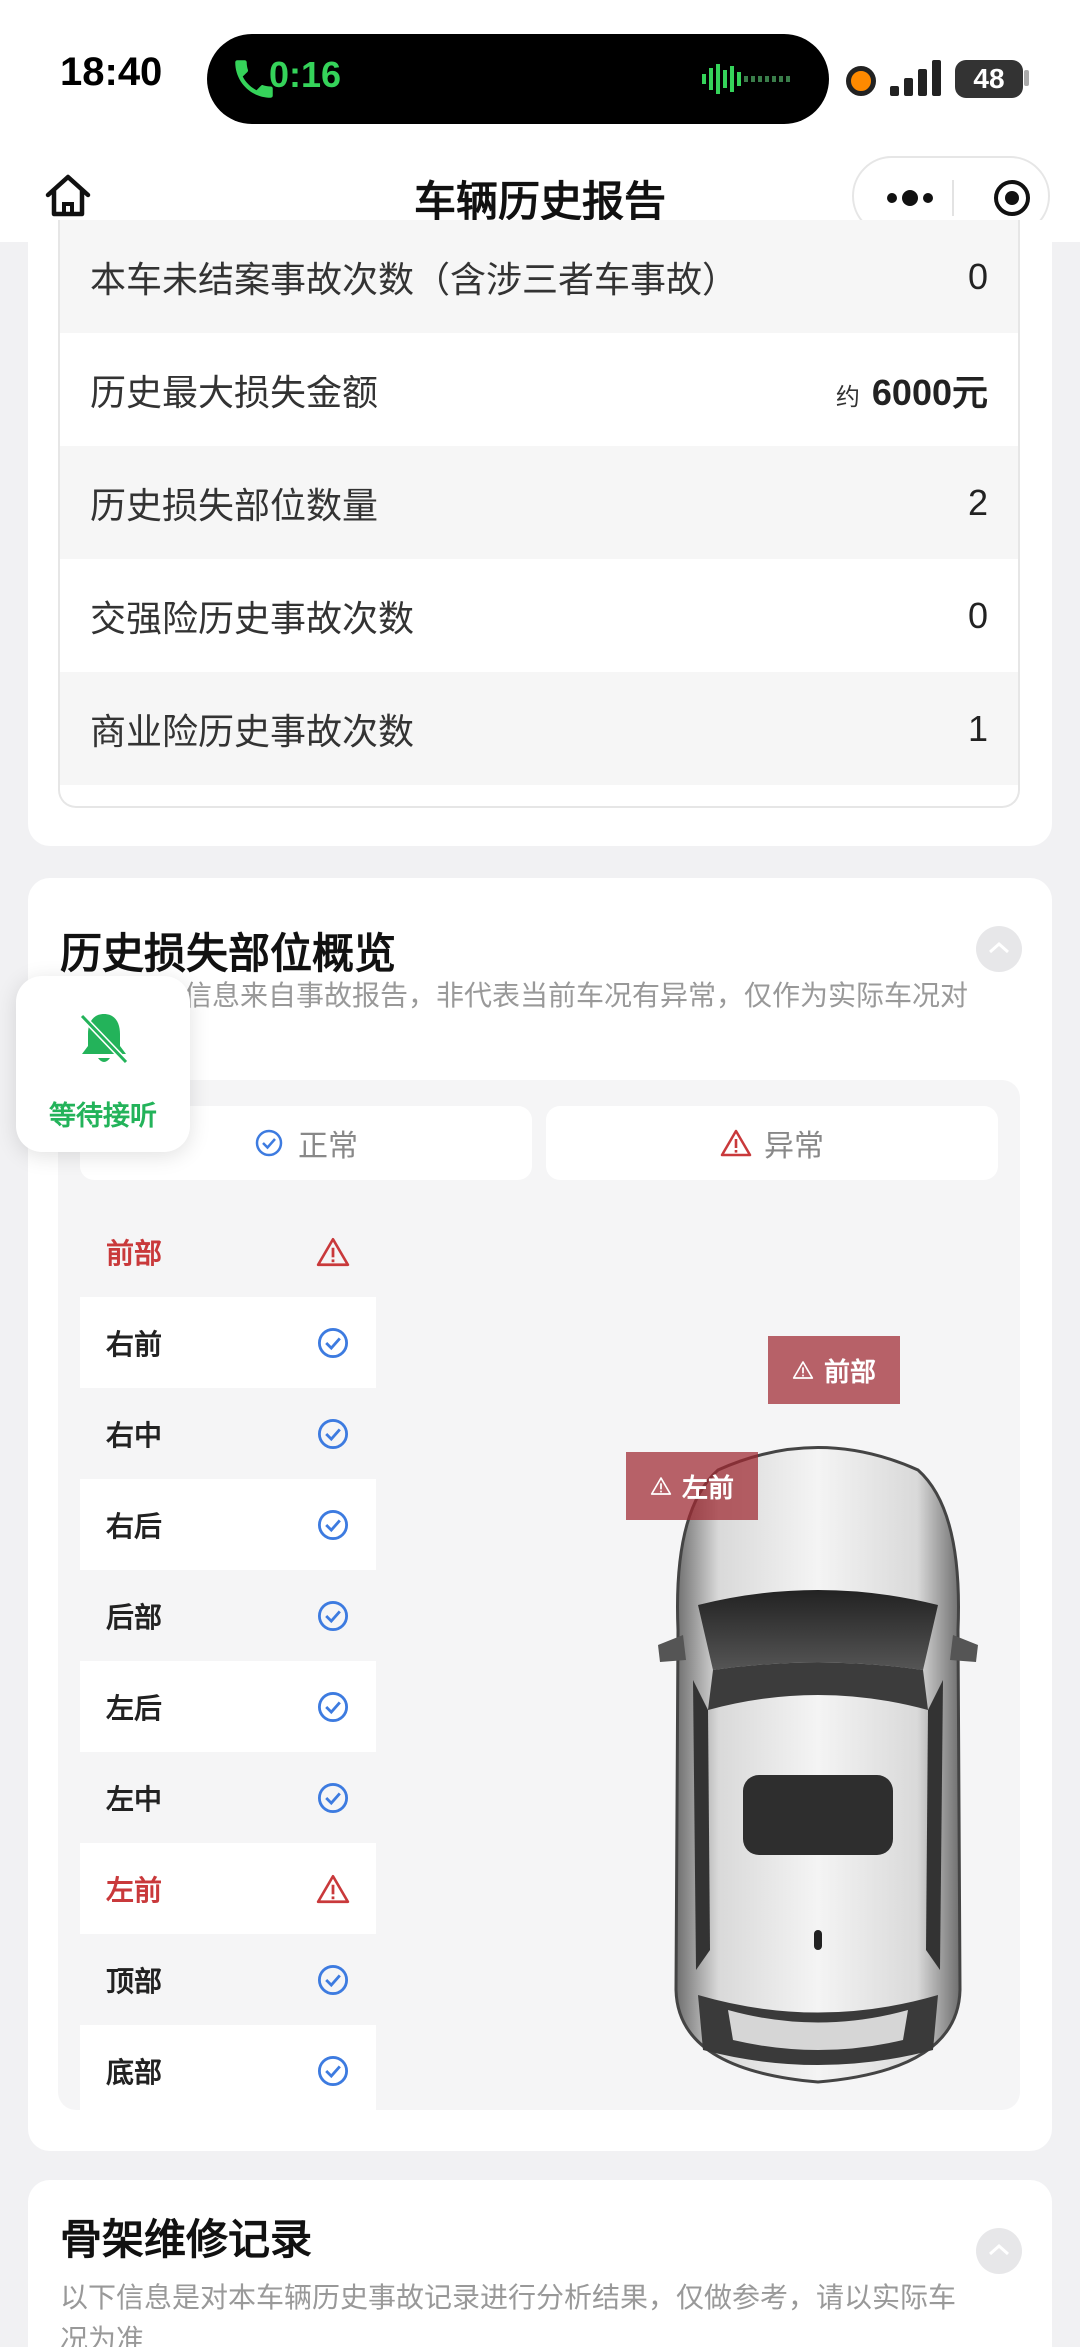  What do you see at coordinates (228, 1615) in the screenshot?
I see `list-item: 后部` at bounding box center [228, 1615].